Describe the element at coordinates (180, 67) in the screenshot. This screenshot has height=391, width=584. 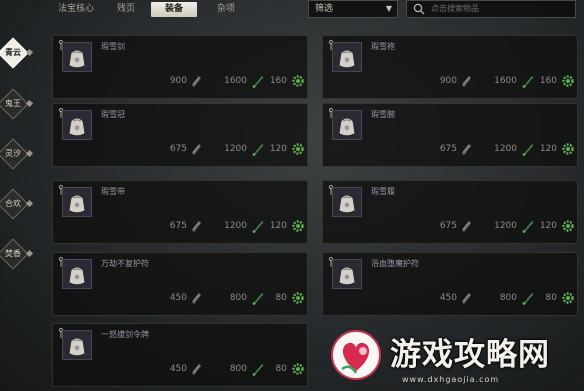
I see `equipment-card: 瑕雪剑 900 1600 160` at that location.